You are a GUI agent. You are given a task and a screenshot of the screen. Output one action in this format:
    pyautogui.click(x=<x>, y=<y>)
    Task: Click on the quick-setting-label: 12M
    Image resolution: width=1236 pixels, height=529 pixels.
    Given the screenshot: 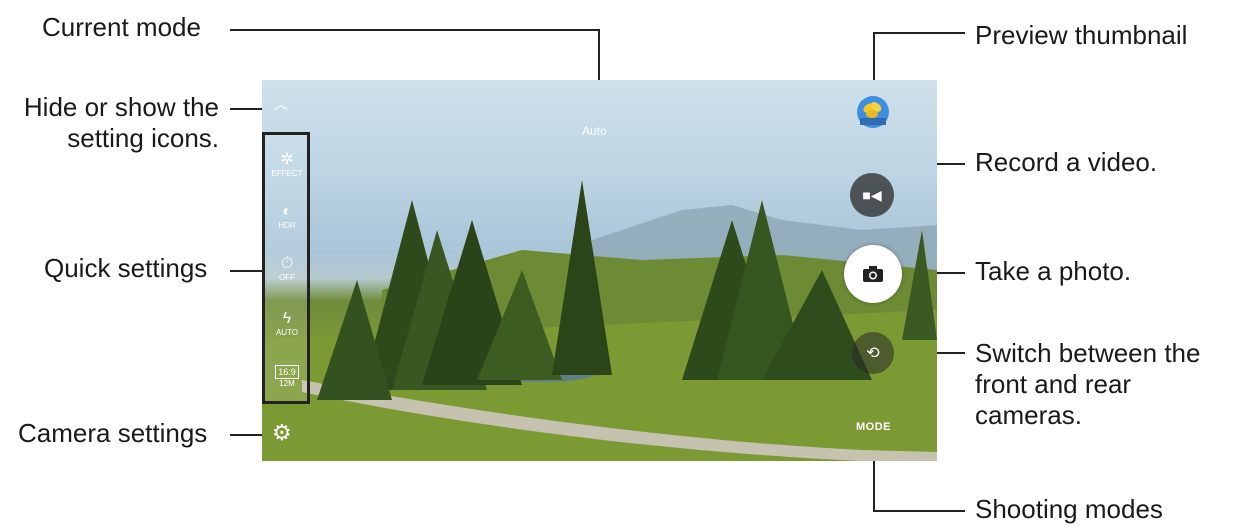 What is the action you would take?
    pyautogui.click(x=287, y=383)
    